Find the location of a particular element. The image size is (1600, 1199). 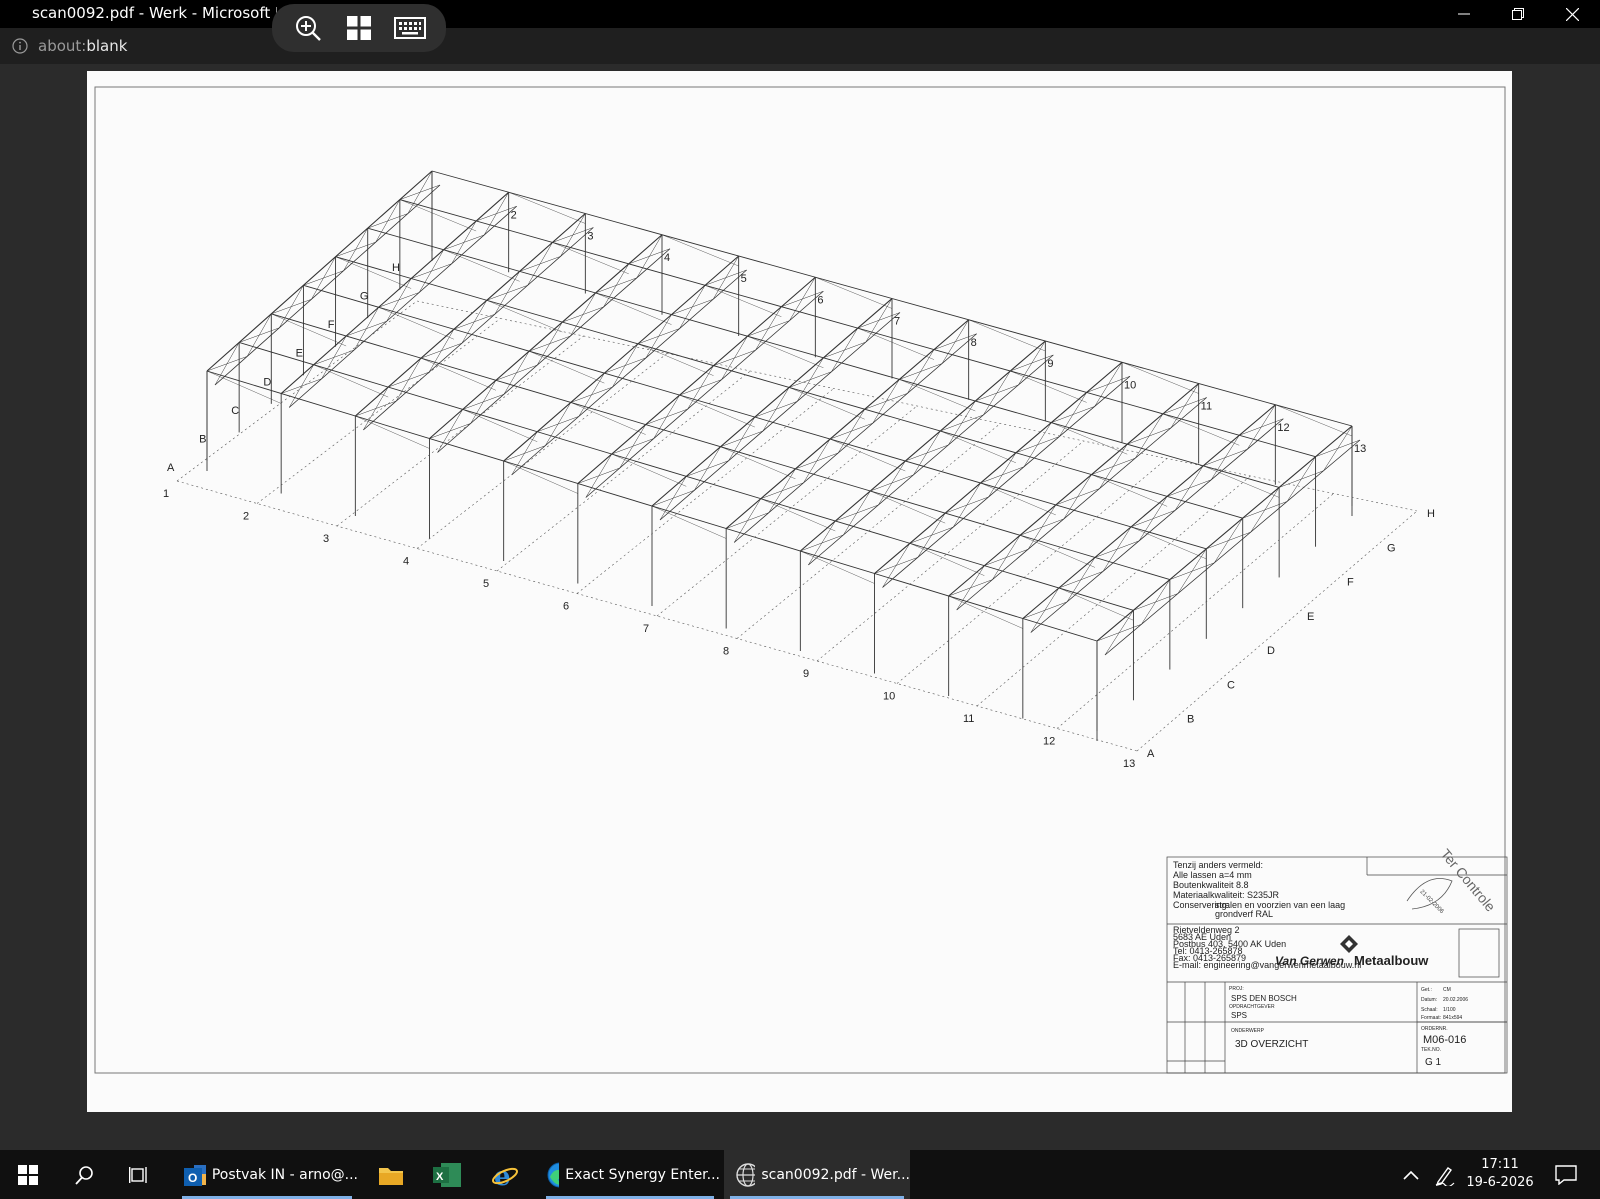

drawing-no-value: G 1 is located at coordinates (1433, 1062).